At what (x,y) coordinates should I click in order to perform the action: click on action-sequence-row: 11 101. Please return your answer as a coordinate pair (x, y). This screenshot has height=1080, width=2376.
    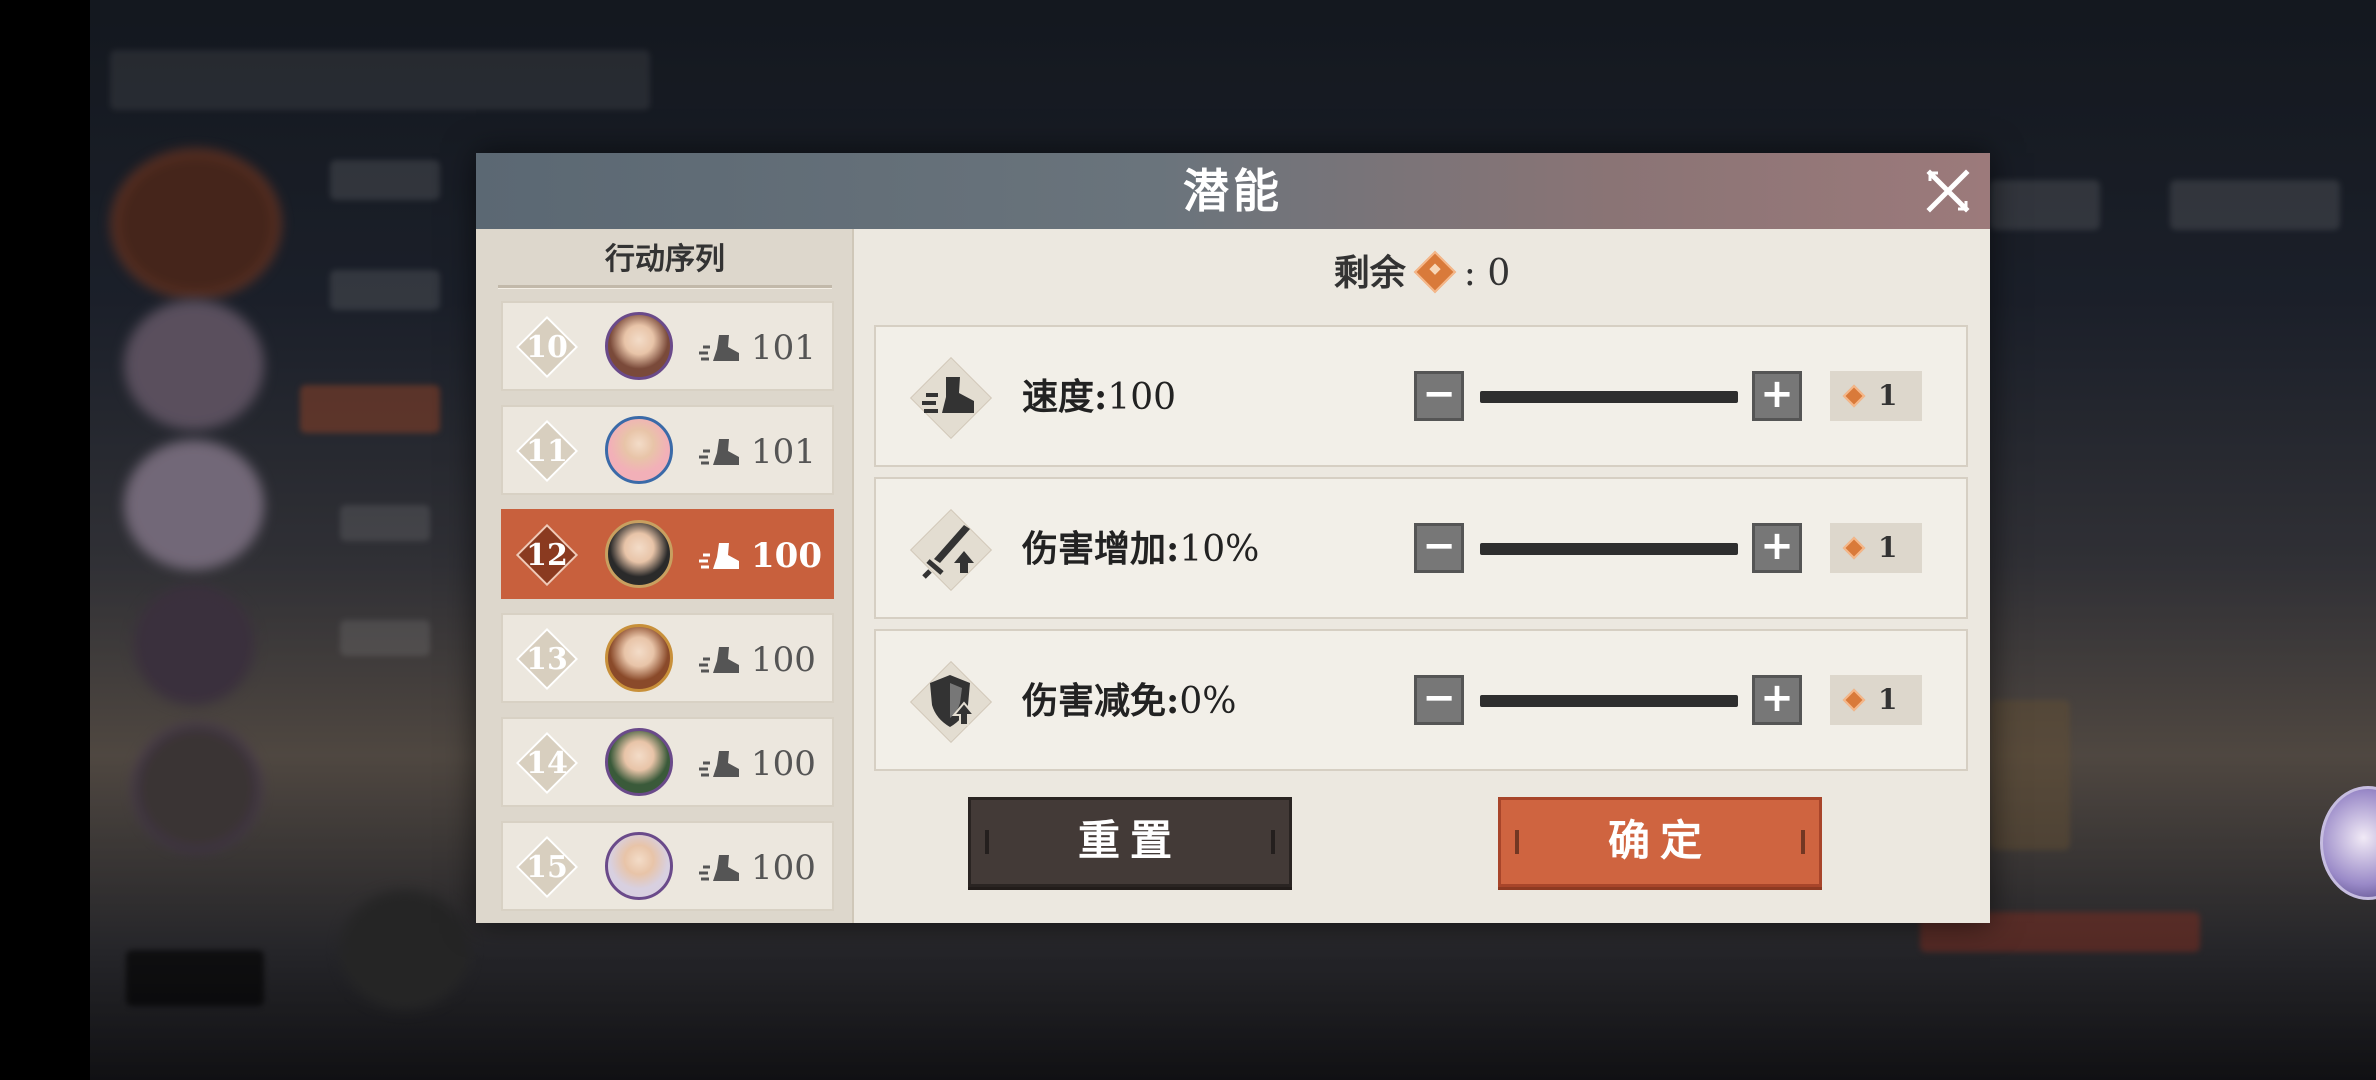
    Looking at the image, I should click on (667, 450).